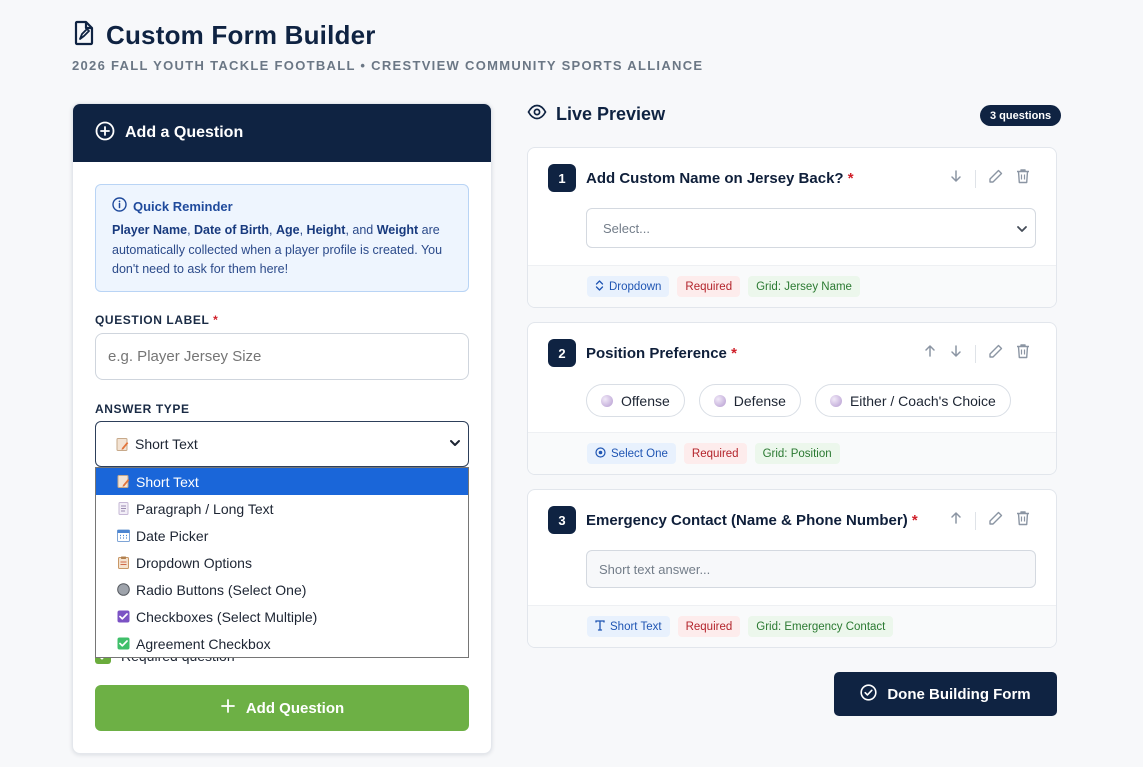 The image size is (1143, 767). What do you see at coordinates (123, 562) in the screenshot?
I see `clipboard-icon` at bounding box center [123, 562].